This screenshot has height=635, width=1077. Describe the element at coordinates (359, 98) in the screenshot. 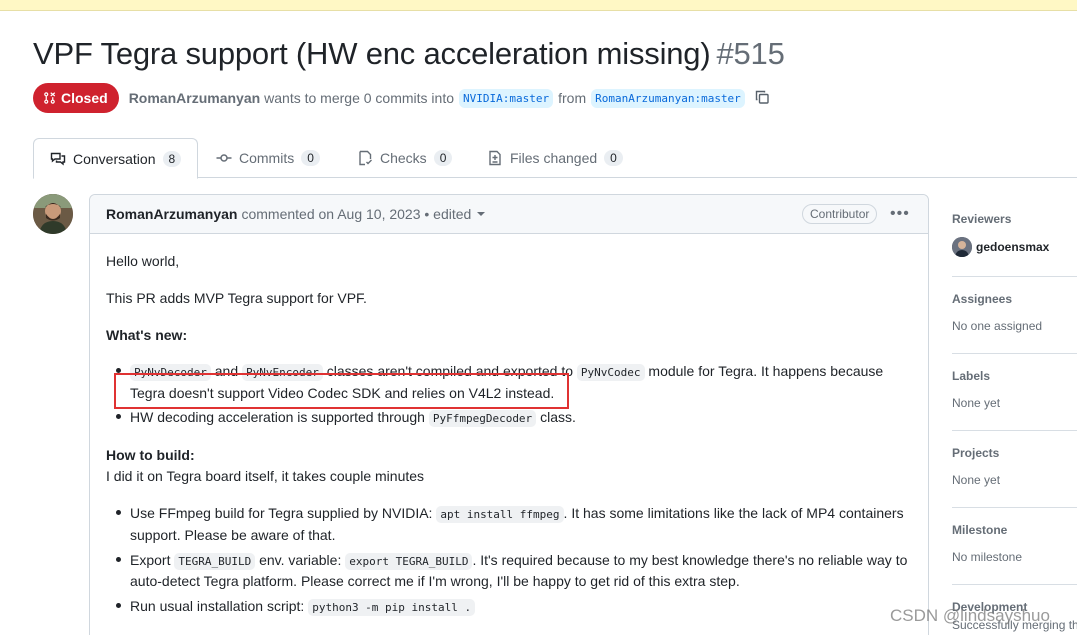

I see `merge-text: wants to merge 0 commits into` at that location.